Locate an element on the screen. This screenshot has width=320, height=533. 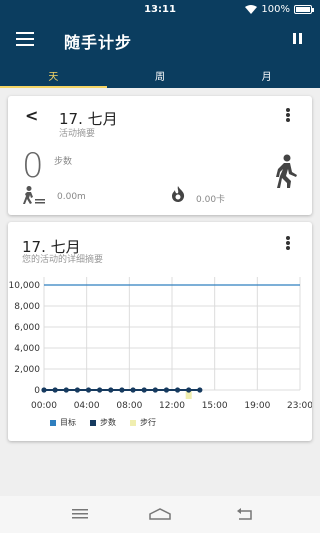
calories-value: 0.00卡 is located at coordinates (211, 200).